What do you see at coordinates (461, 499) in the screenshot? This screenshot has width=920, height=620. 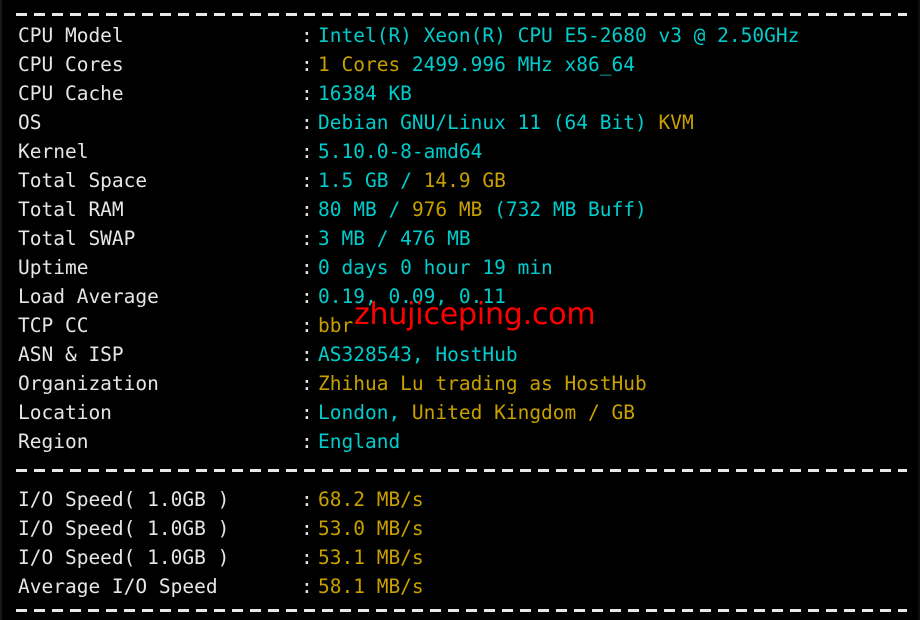 I see `iospeed-row: I/O Speed( 1.0GB ):68.2 MB/s` at bounding box center [461, 499].